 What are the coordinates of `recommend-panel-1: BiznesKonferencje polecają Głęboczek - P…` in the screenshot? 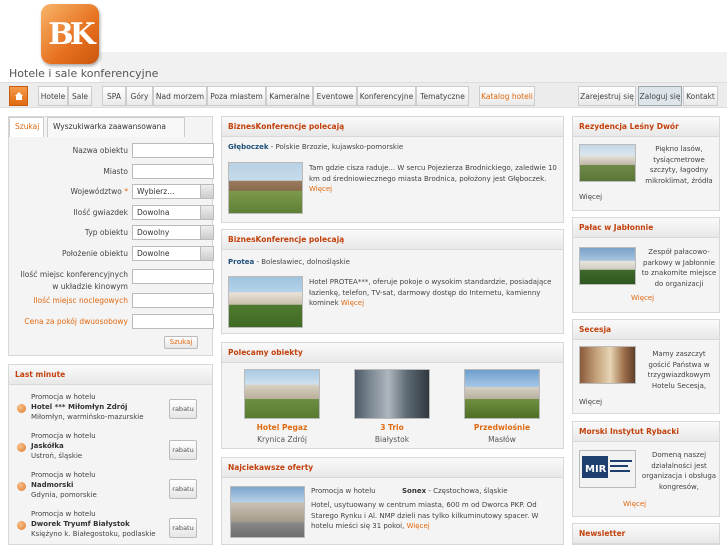 It's located at (392, 169).